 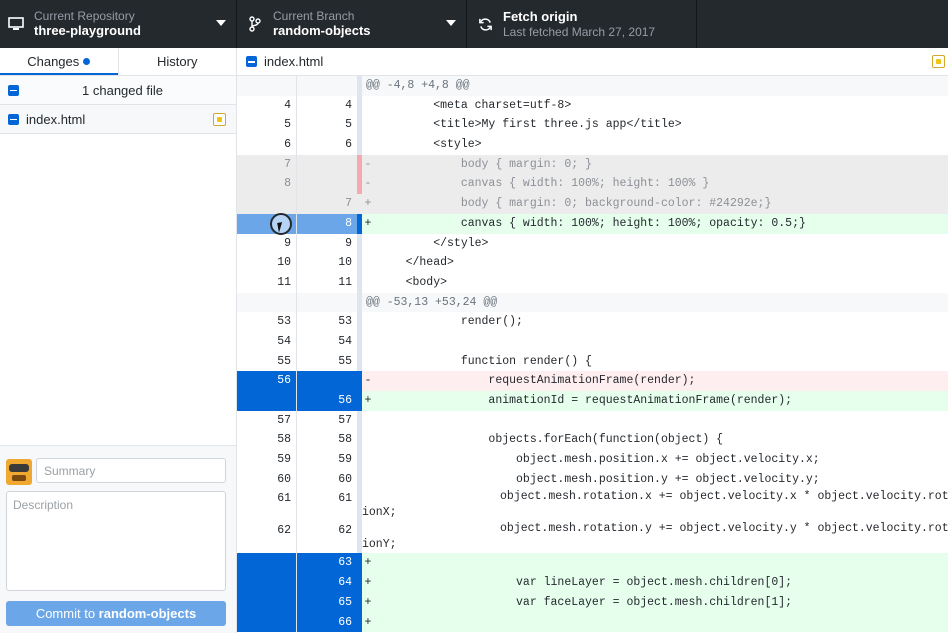 What do you see at coordinates (327, 420) in the screenshot?
I see `new-line-number: 57` at bounding box center [327, 420].